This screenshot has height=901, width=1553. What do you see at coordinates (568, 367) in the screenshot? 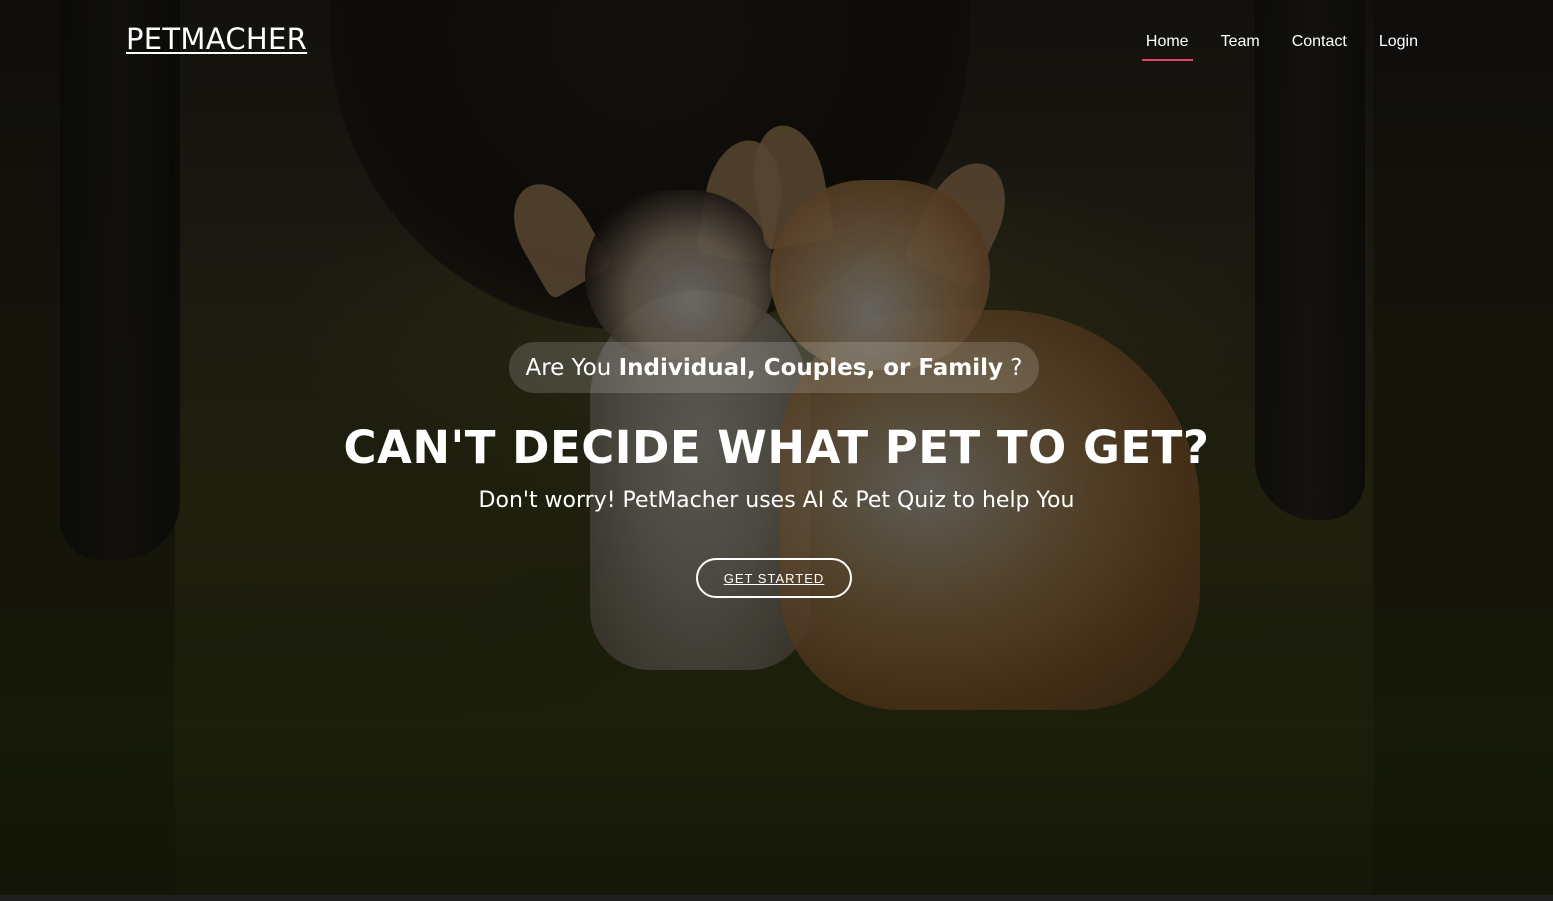
I see `pill-prefix: Are You` at bounding box center [568, 367].